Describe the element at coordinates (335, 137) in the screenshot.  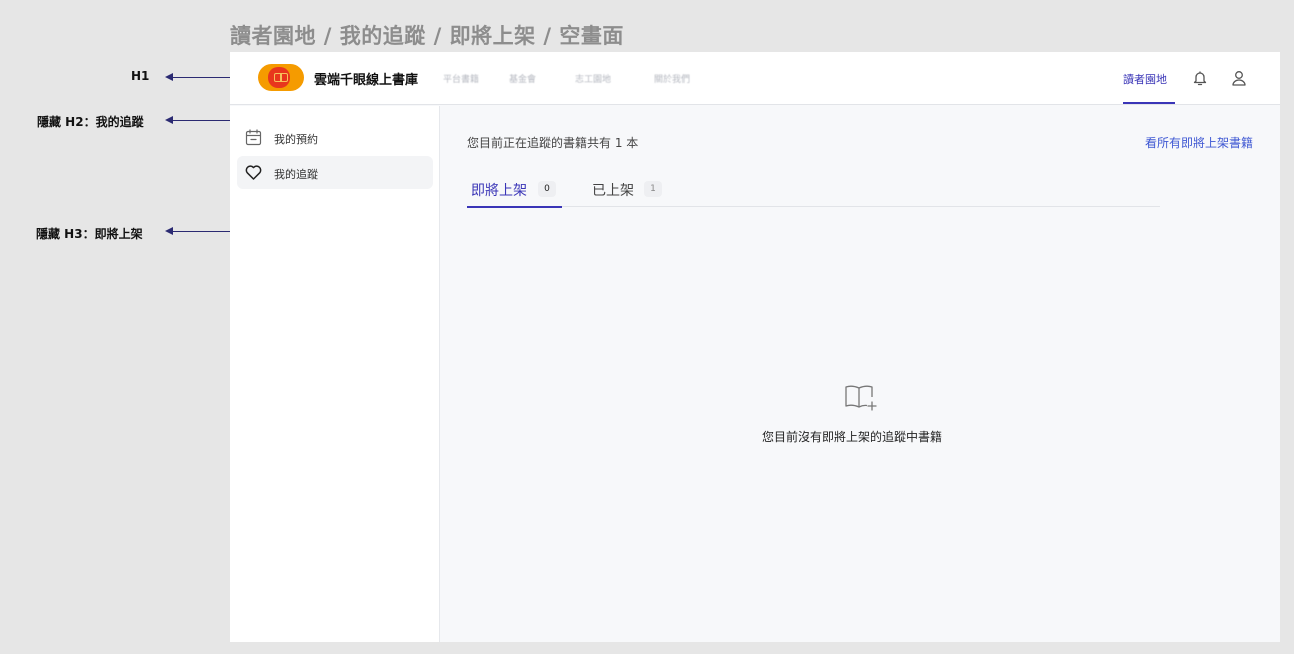
I see `sidebar-item-reservations: 我的預約` at that location.